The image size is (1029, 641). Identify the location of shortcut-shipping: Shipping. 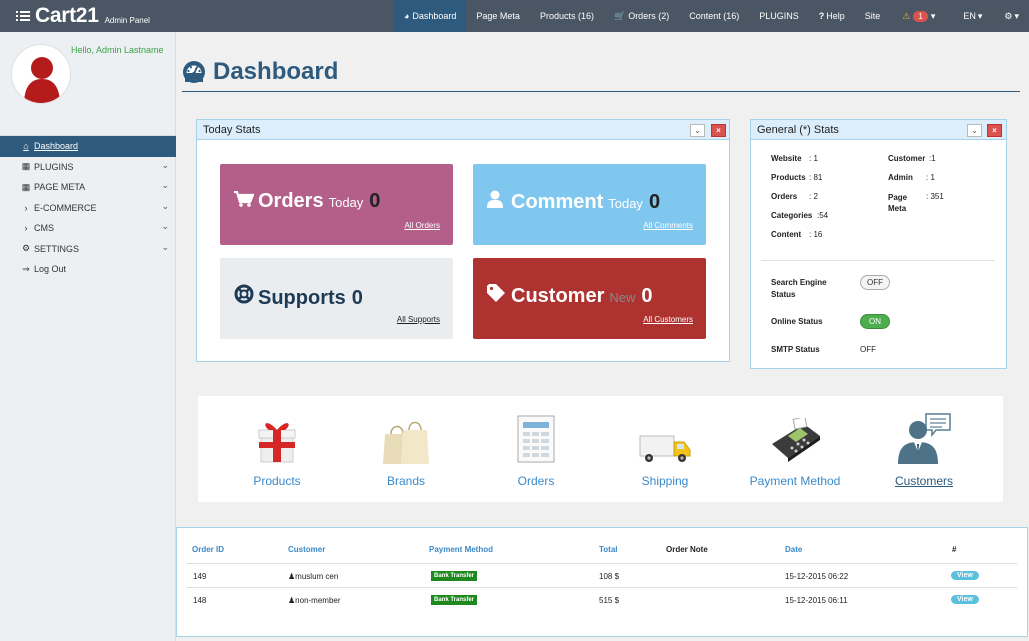
(665, 448).